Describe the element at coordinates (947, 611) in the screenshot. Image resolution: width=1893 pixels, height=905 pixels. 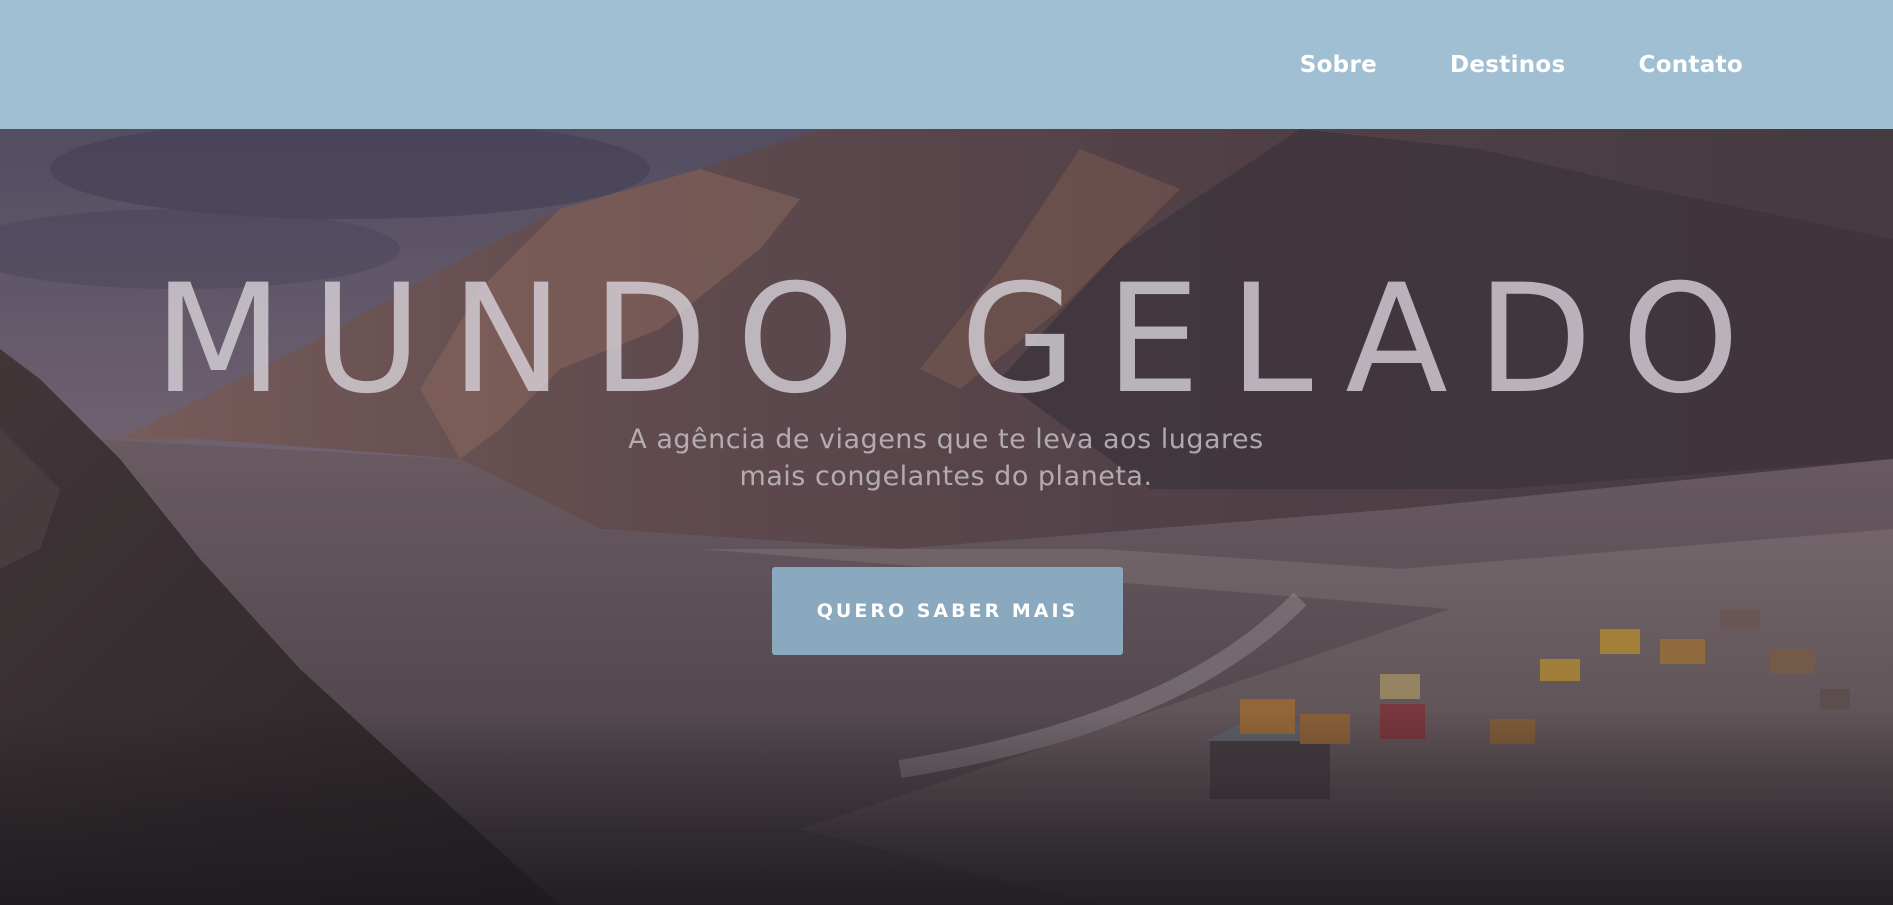
I see `cta-button: QUERO SABER MAIS` at that location.